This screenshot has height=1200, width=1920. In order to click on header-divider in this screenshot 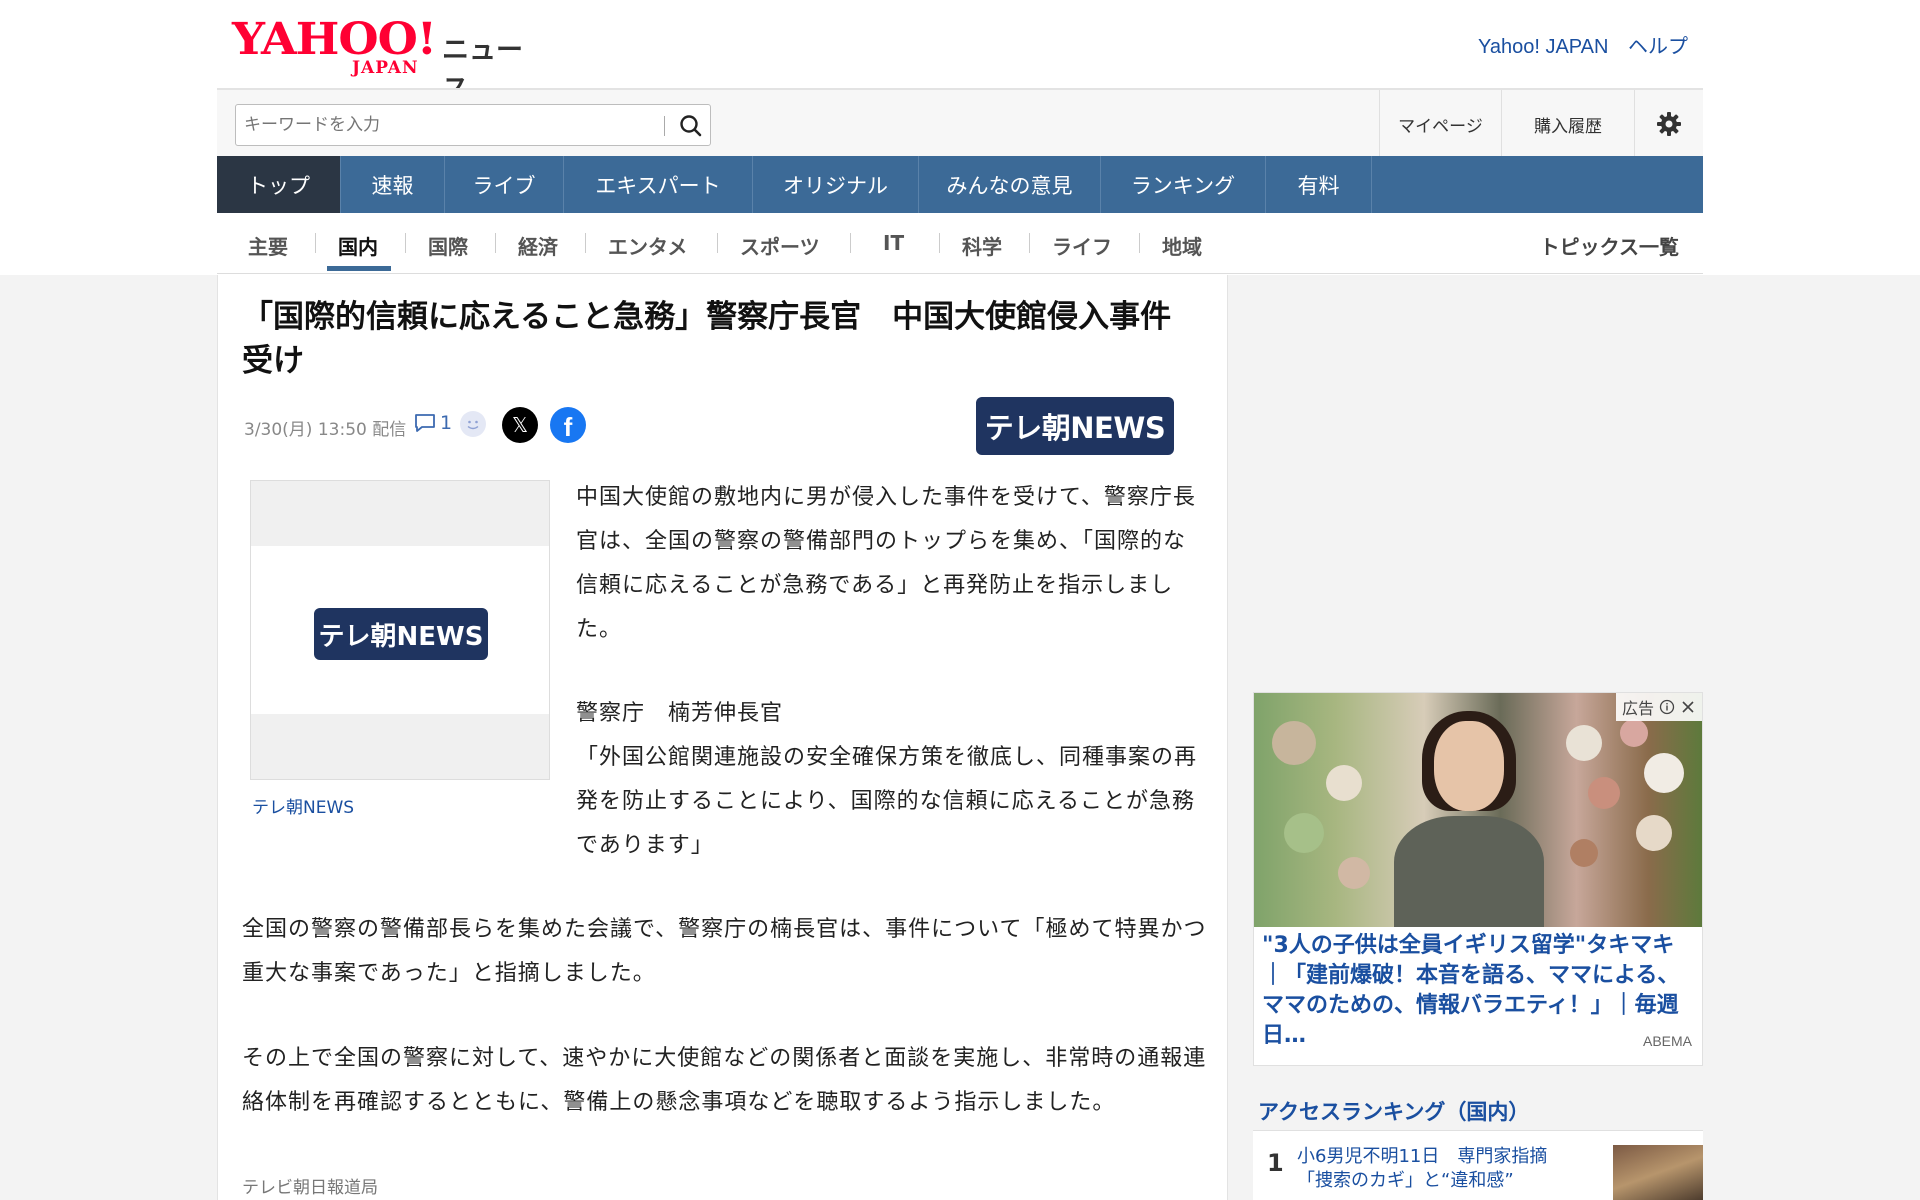, I will do `click(960, 273)`.